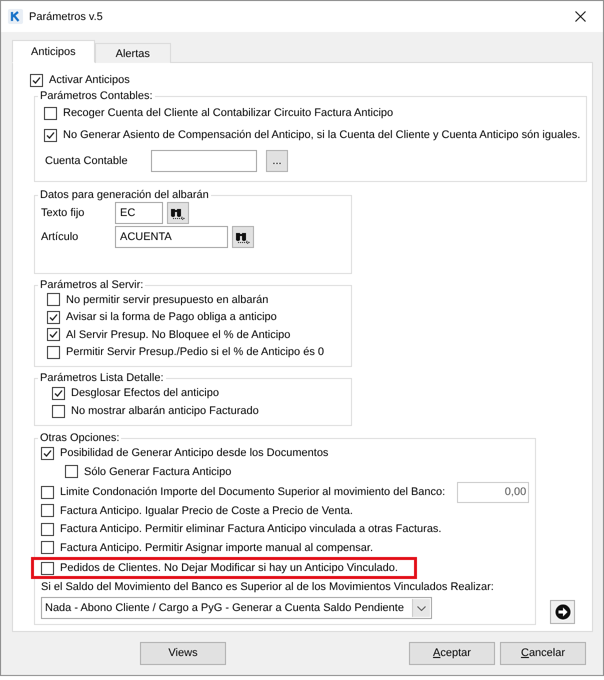 The image size is (604, 680). What do you see at coordinates (206, 510) in the screenshot?
I see `option-label: Factura Anticipo. Igualar Precio de Coste a Precio de Venta.` at bounding box center [206, 510].